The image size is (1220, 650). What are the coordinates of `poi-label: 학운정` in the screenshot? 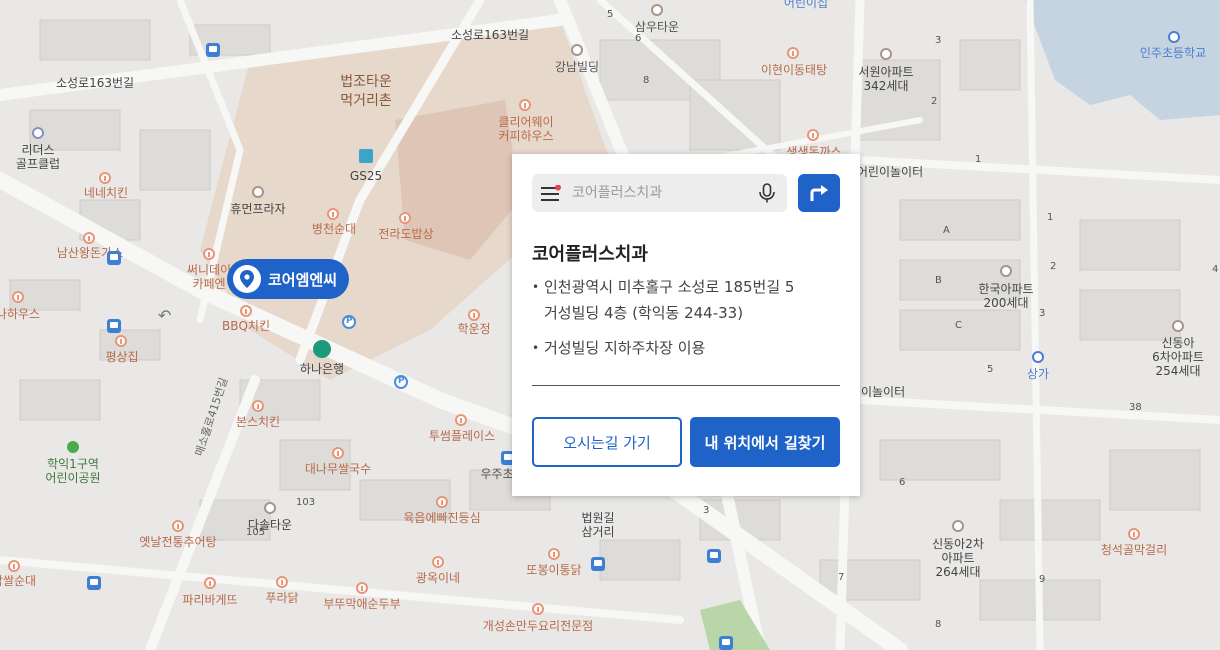 It's located at (473, 329).